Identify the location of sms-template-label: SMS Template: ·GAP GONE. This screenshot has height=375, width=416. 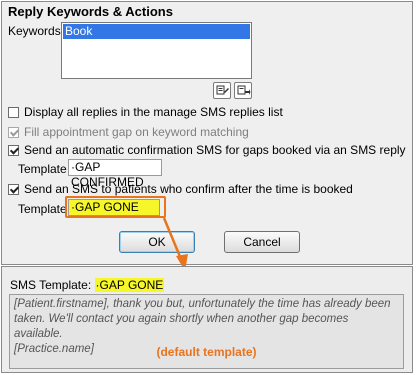
(87, 285).